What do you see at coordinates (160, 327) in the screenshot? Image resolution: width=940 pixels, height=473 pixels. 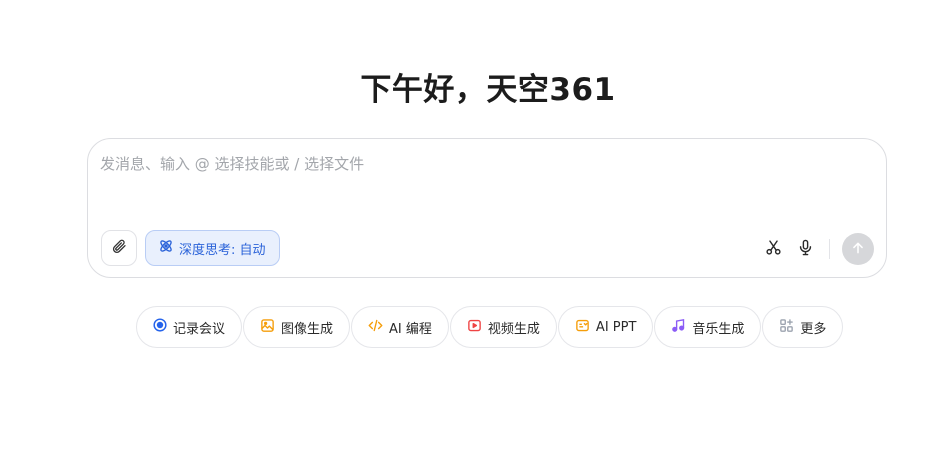 I see `record-icon` at bounding box center [160, 327].